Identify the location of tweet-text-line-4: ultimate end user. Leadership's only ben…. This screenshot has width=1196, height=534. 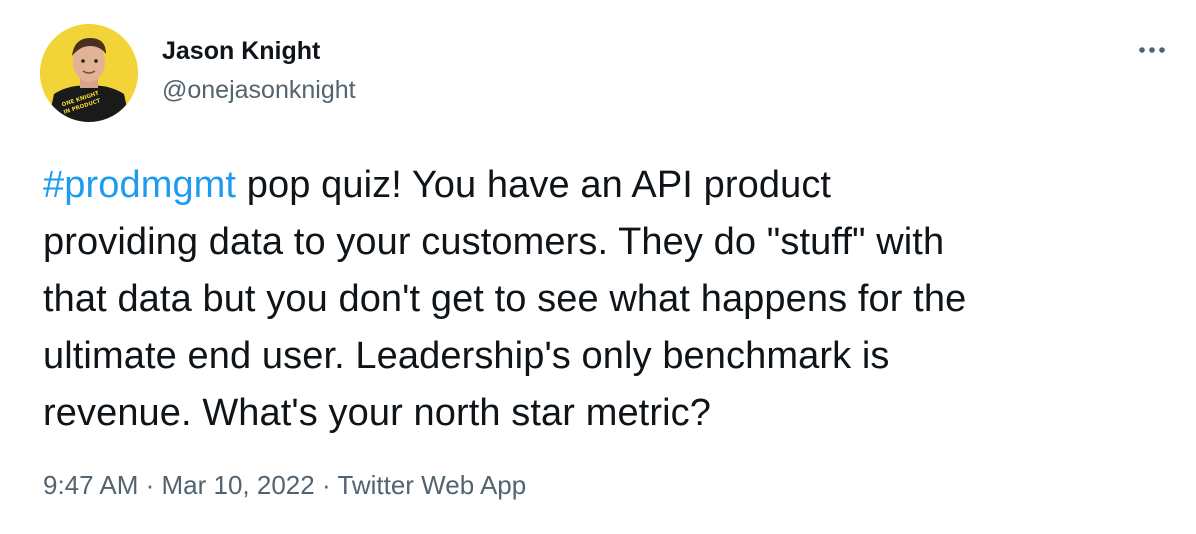
(466, 356).